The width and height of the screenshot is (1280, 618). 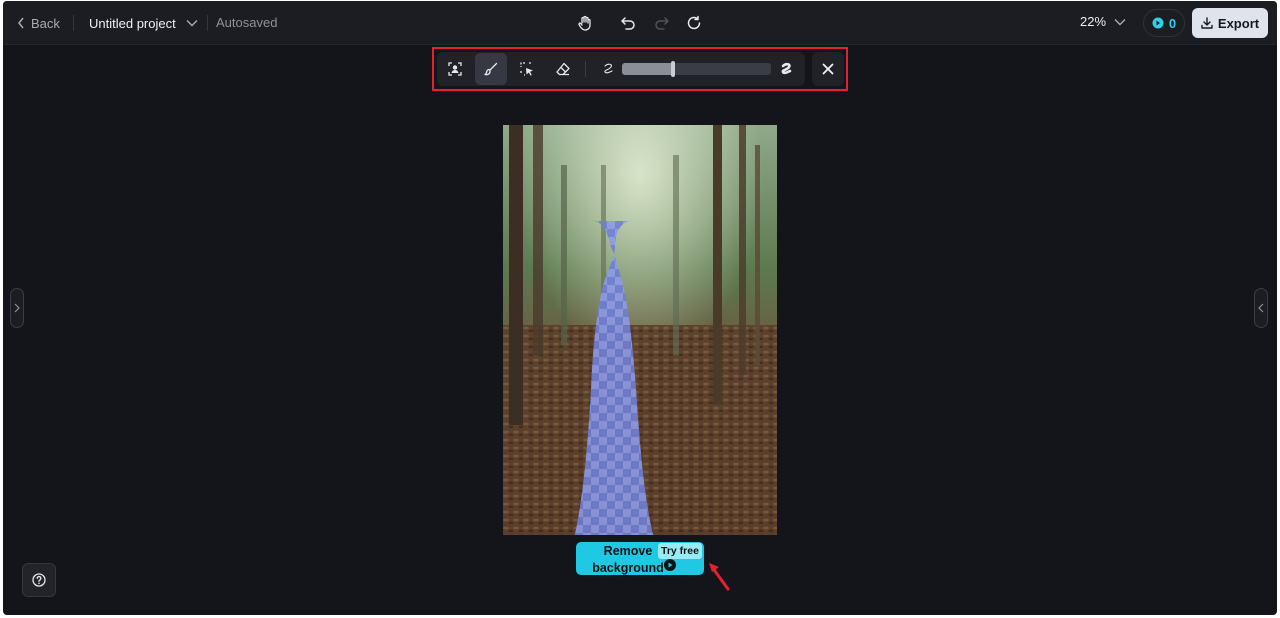 What do you see at coordinates (719, 577) in the screenshot?
I see `annotation-arrow-icon` at bounding box center [719, 577].